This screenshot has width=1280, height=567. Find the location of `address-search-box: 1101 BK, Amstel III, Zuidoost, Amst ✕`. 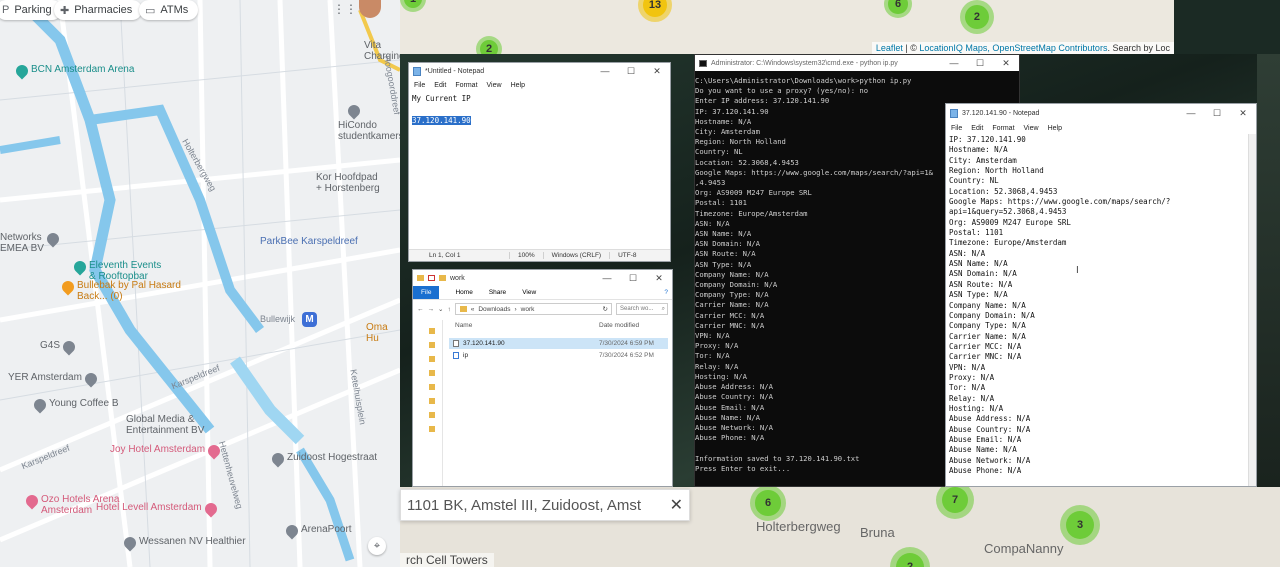

address-search-box: 1101 BK, Amstel III, Zuidoost, Amst ✕ is located at coordinates (545, 505).